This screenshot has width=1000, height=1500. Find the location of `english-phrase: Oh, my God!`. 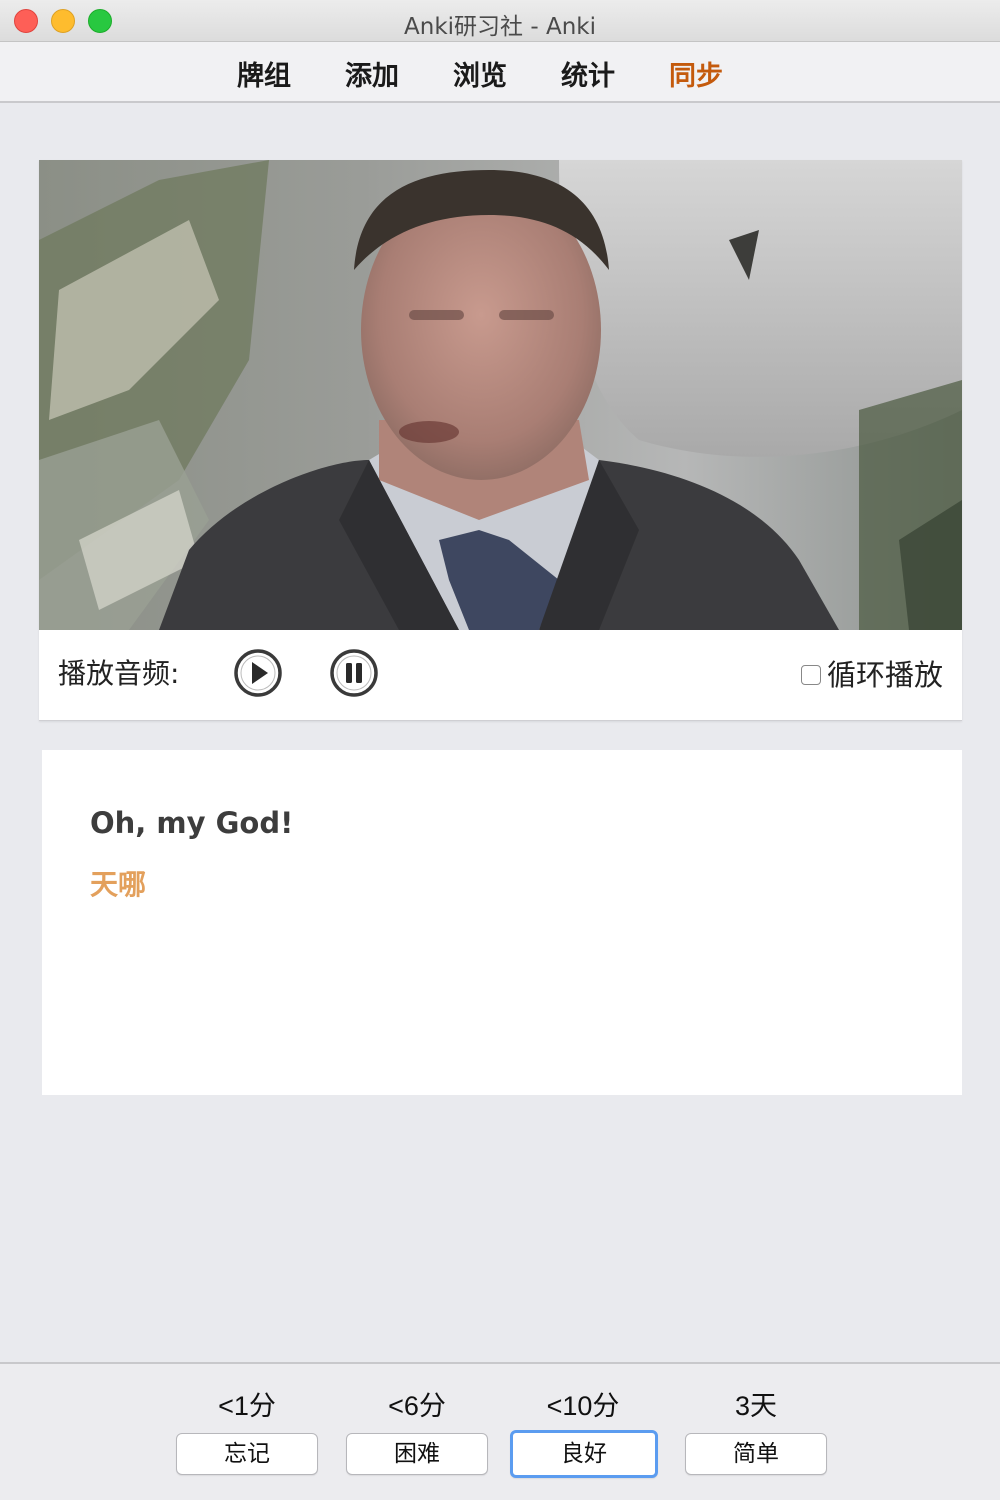

english-phrase: Oh, my God! is located at coordinates (192, 823).